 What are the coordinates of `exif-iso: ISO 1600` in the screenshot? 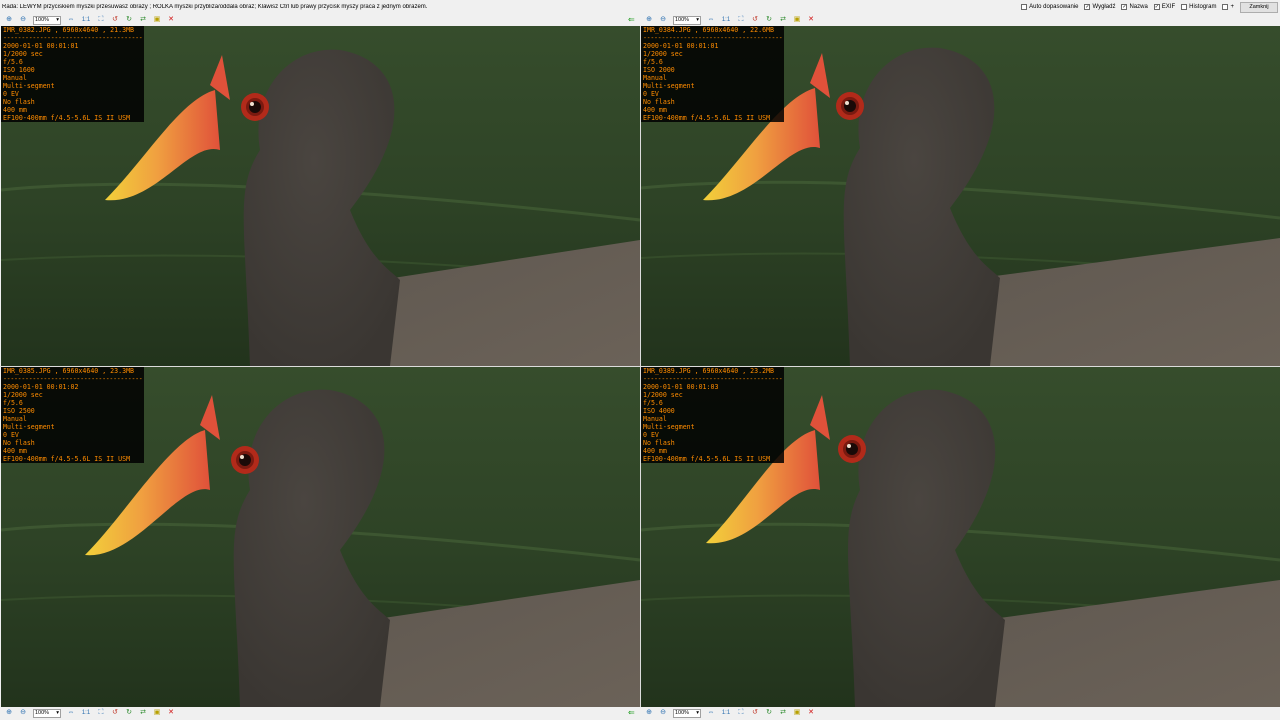 It's located at (19, 70).